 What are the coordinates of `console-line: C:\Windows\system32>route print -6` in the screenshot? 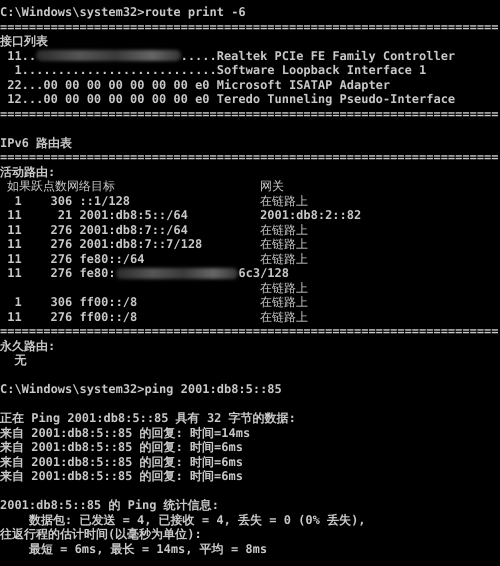 It's located at (123, 12).